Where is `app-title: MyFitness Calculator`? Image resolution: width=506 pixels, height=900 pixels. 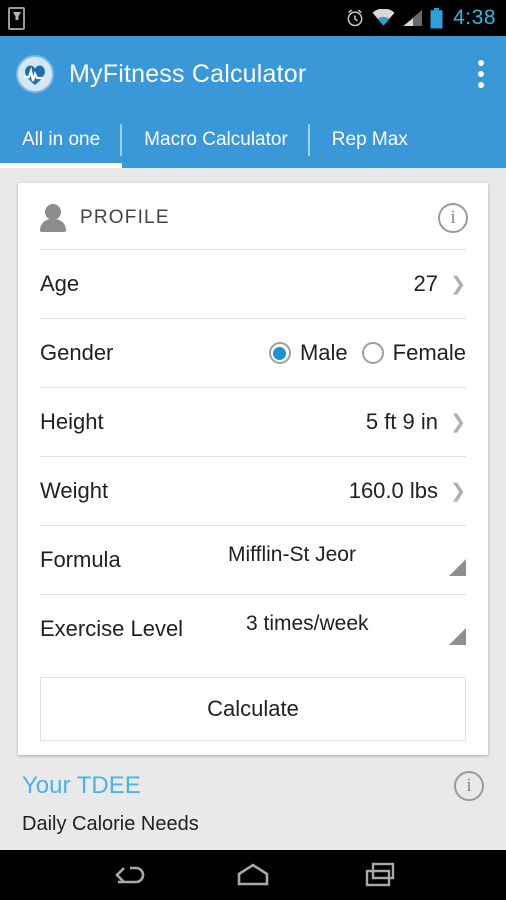
app-title: MyFitness Calculator is located at coordinates (188, 73).